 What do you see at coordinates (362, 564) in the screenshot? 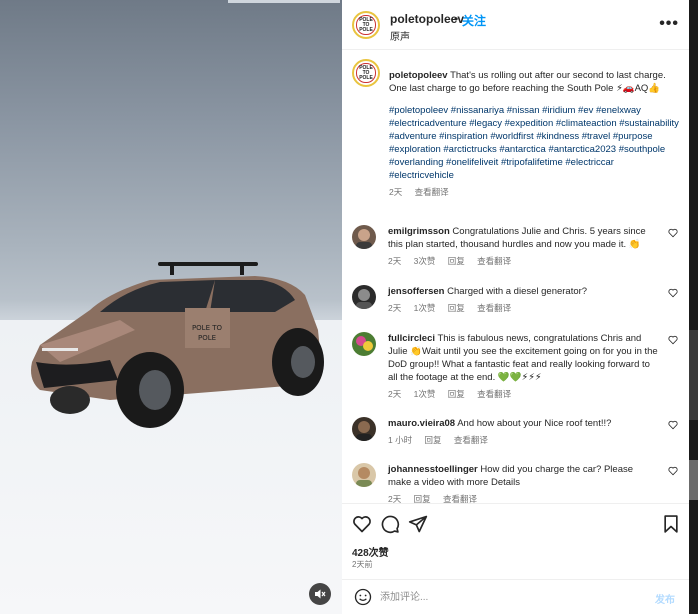
I see `post-date: 2天前` at bounding box center [362, 564].